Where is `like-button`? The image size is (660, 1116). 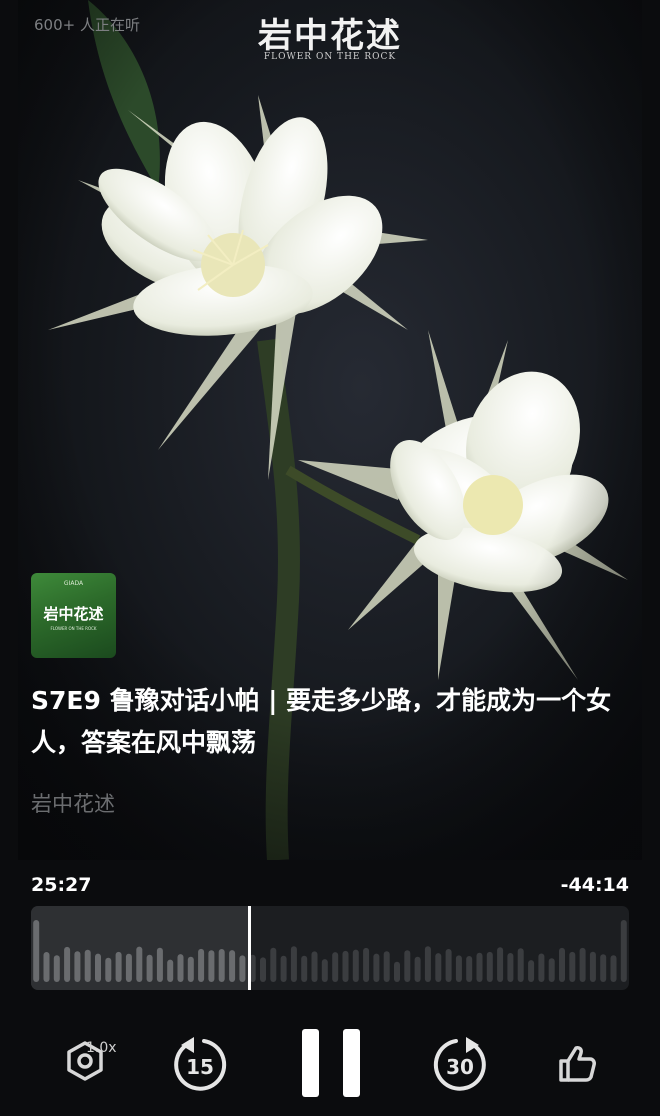
like-button is located at coordinates (577, 1064).